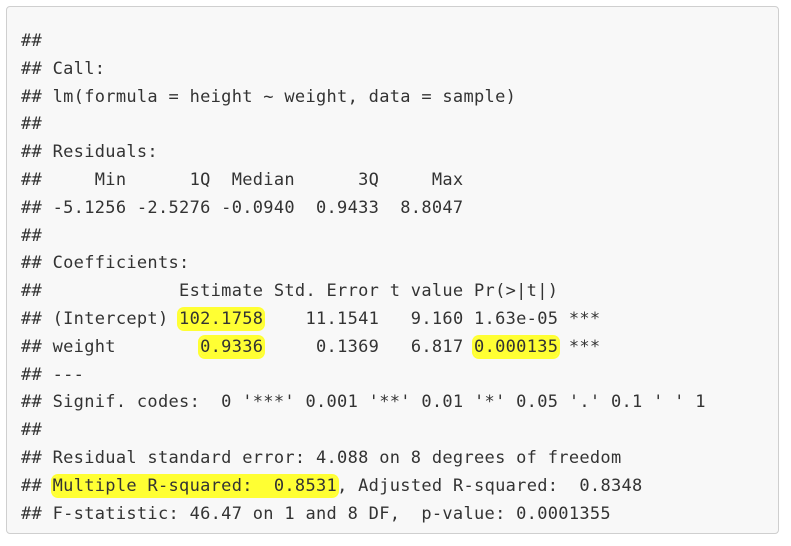 This screenshot has width=791, height=546. I want to click on highlight-weight-pvalue: 0.000135, so click(516, 346).